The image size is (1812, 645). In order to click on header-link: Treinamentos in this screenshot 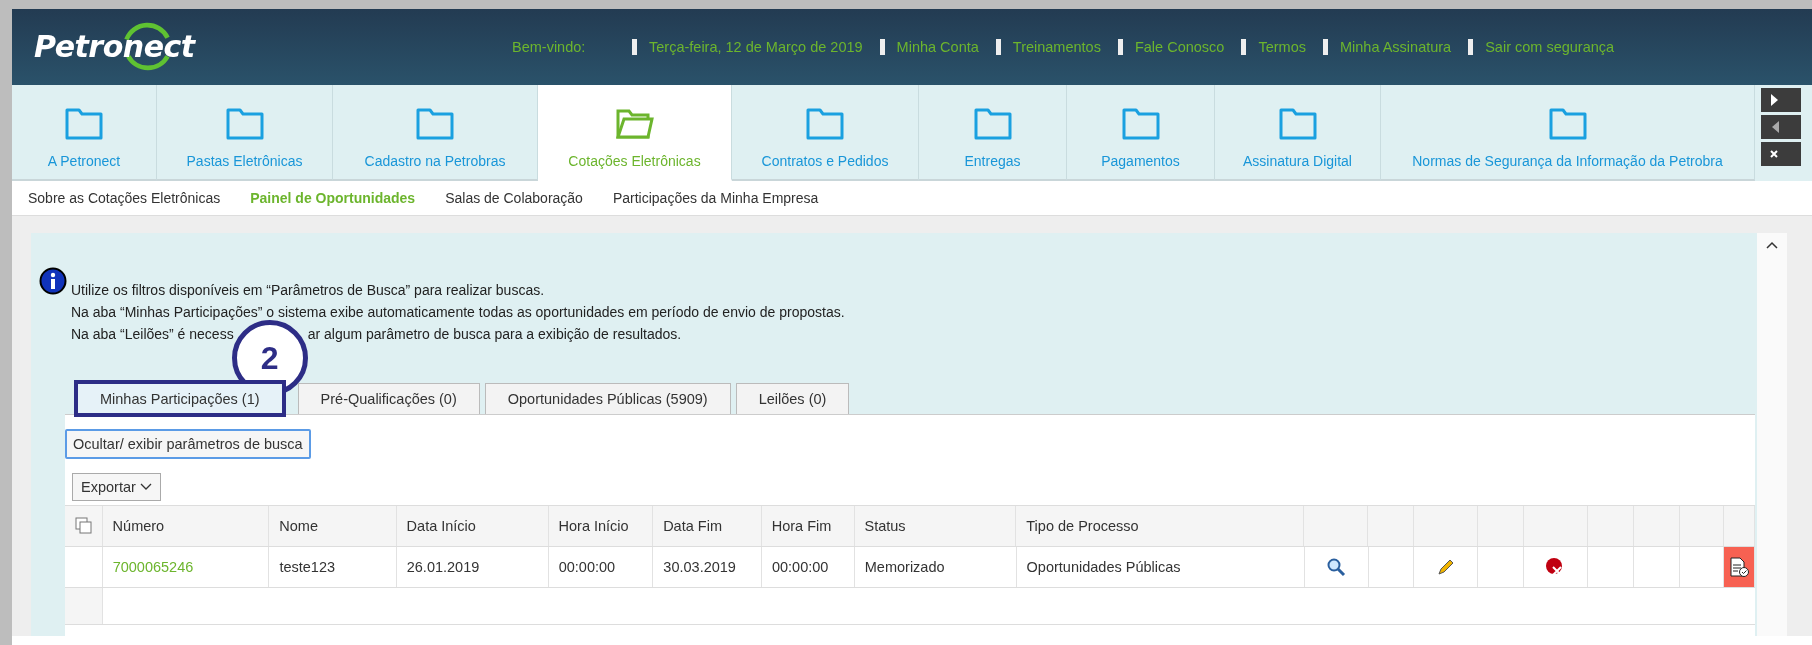, I will do `click(1056, 47)`.